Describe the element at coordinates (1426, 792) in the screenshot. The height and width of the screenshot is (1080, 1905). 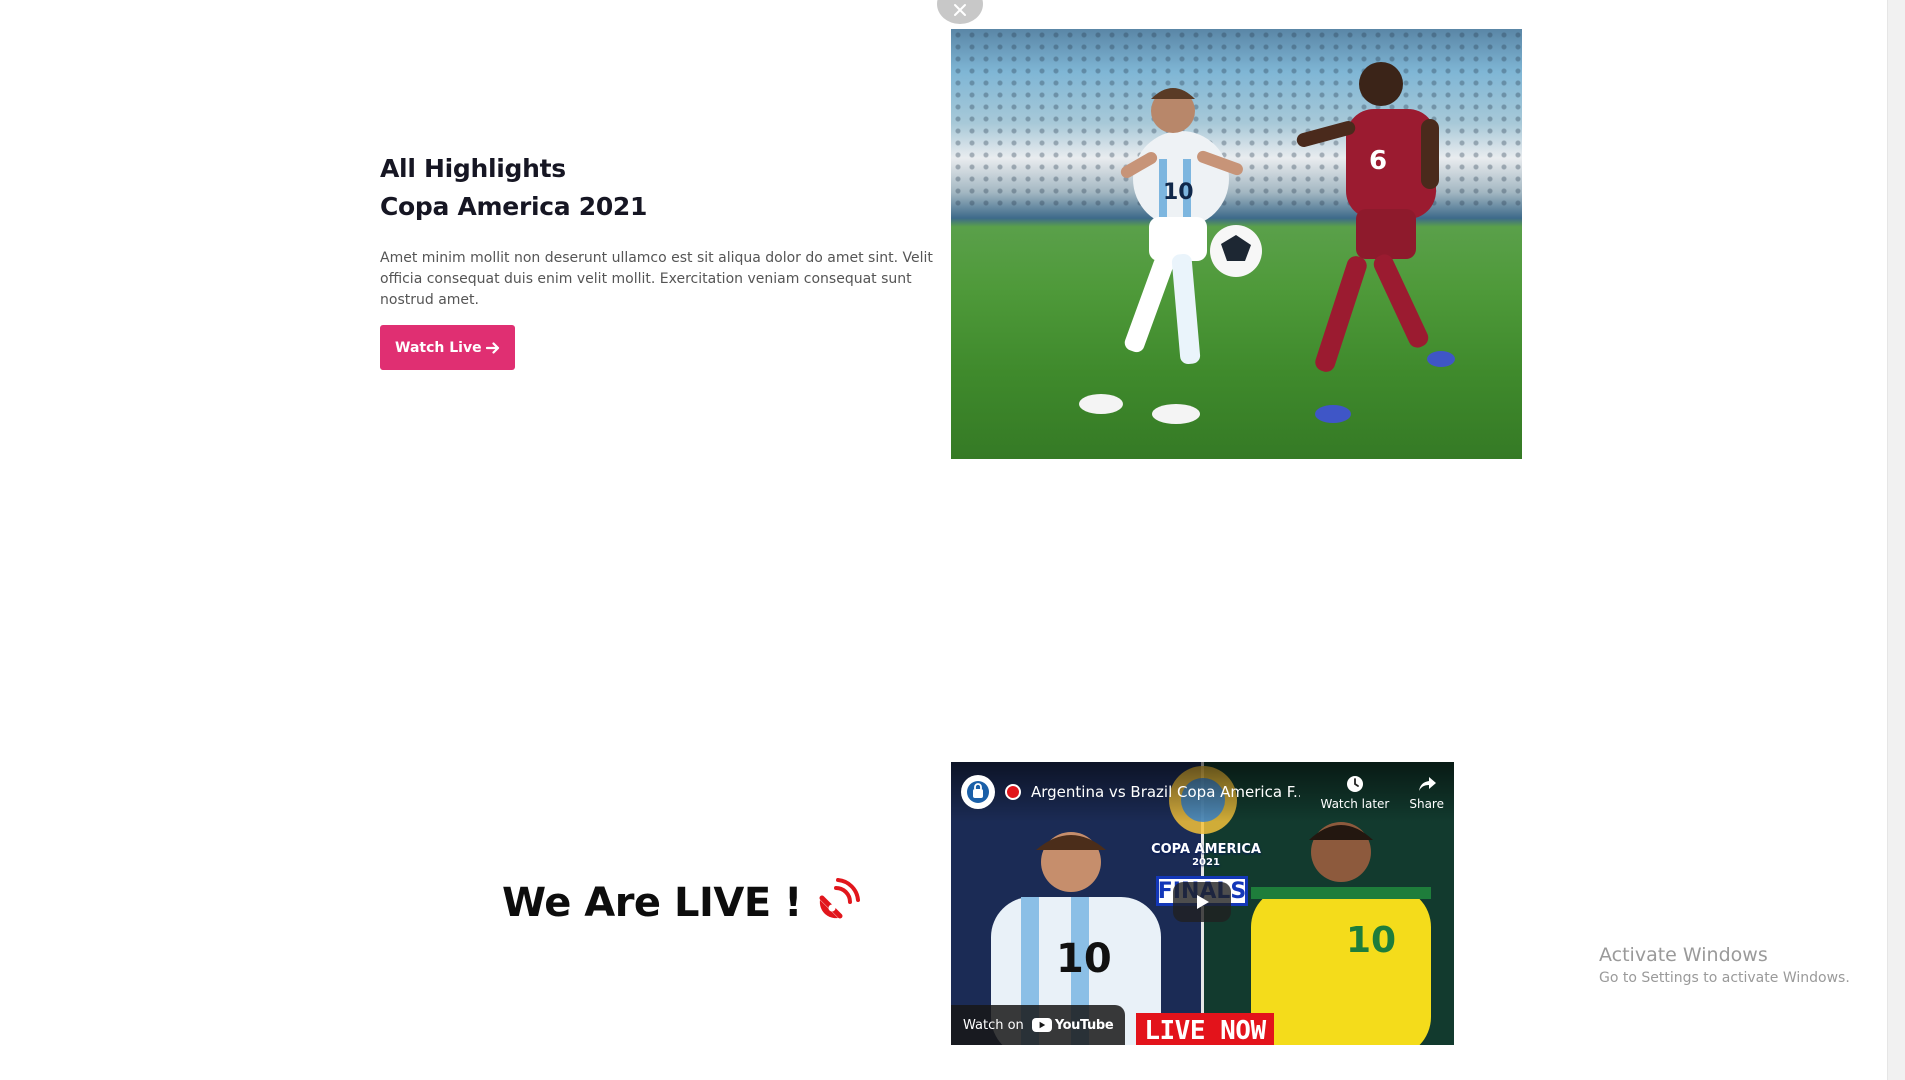
I see `share-button: Share` at that location.